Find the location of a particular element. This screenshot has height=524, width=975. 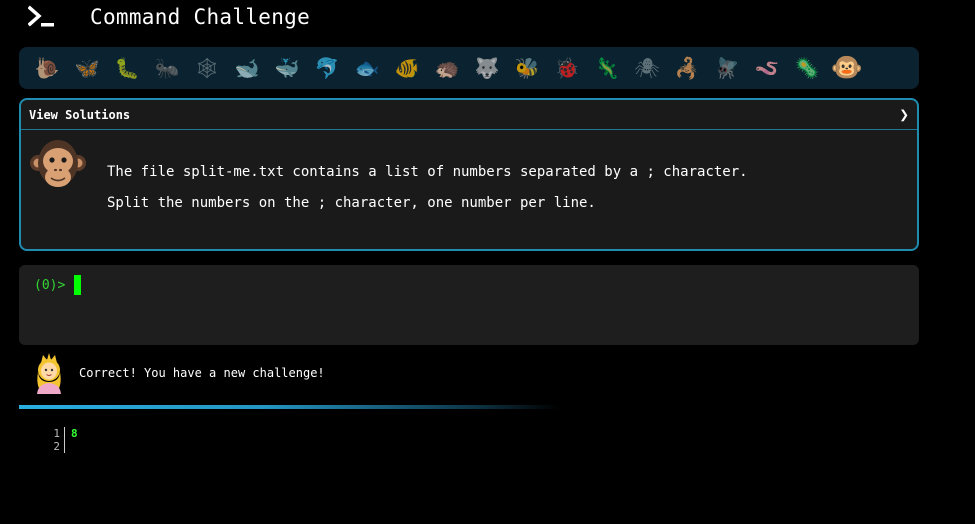

level-glyph: 🐞 is located at coordinates (567, 68).